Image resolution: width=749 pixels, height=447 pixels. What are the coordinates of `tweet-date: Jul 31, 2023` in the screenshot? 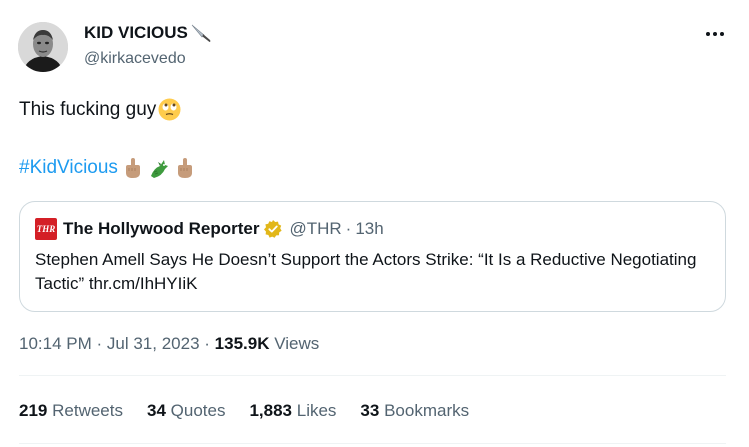 It's located at (153, 343).